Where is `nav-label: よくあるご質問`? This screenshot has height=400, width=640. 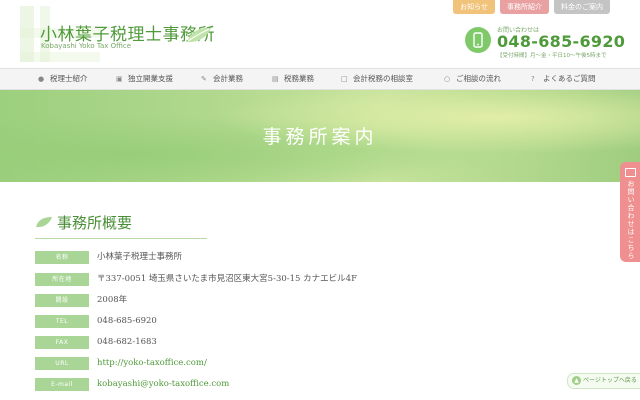 nav-label: よくあるご質問 is located at coordinates (569, 78).